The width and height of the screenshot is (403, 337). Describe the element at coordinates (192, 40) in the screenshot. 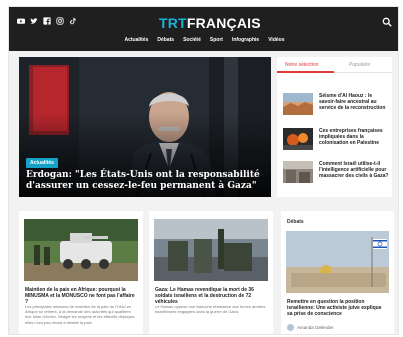

I see `nav-item-societe: Société` at that location.